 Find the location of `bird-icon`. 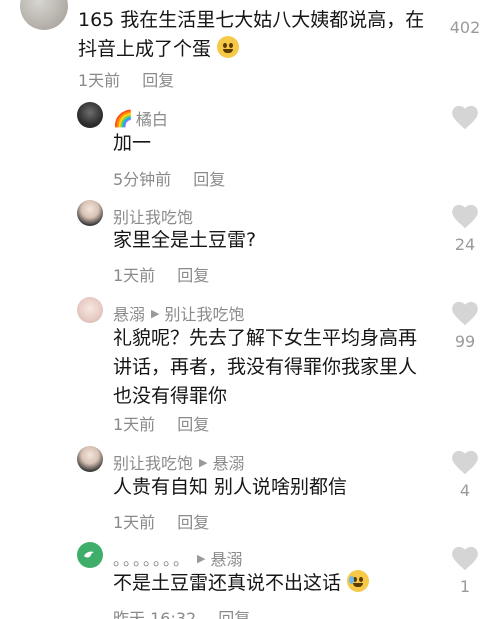

bird-icon is located at coordinates (89, 554).